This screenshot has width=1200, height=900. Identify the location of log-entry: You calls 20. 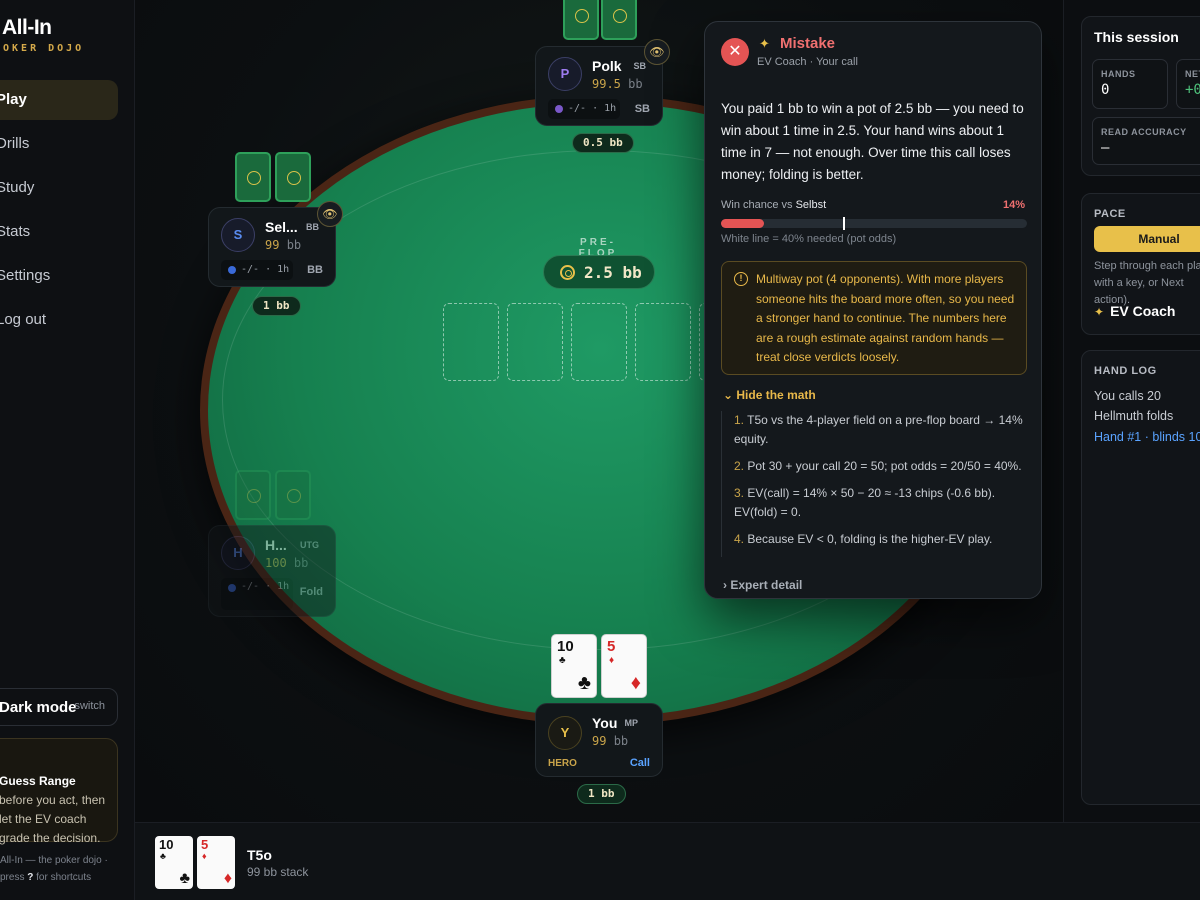
(1127, 396).